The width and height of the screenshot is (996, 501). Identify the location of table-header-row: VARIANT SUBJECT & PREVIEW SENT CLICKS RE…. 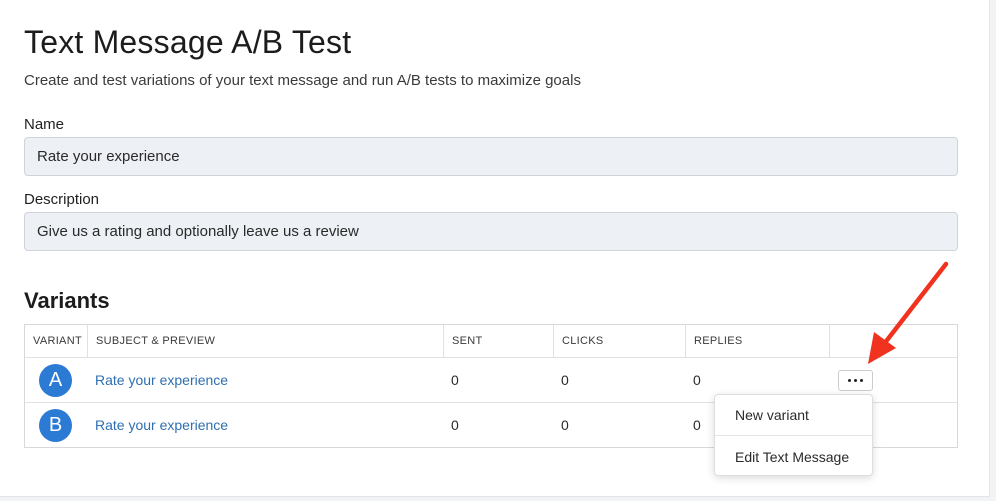
(491, 341).